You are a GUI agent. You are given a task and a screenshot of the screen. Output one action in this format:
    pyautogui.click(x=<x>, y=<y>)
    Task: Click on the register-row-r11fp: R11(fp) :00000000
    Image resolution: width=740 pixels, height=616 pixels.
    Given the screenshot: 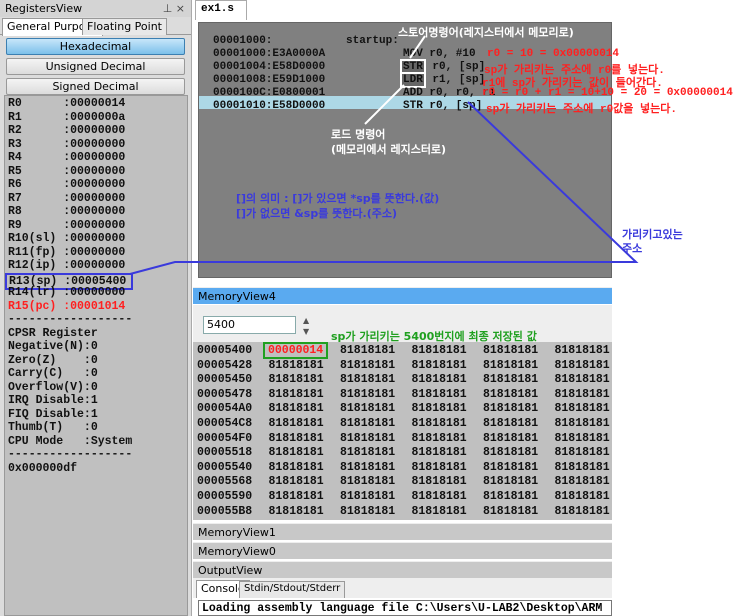 What is the action you would take?
    pyautogui.click(x=67, y=252)
    